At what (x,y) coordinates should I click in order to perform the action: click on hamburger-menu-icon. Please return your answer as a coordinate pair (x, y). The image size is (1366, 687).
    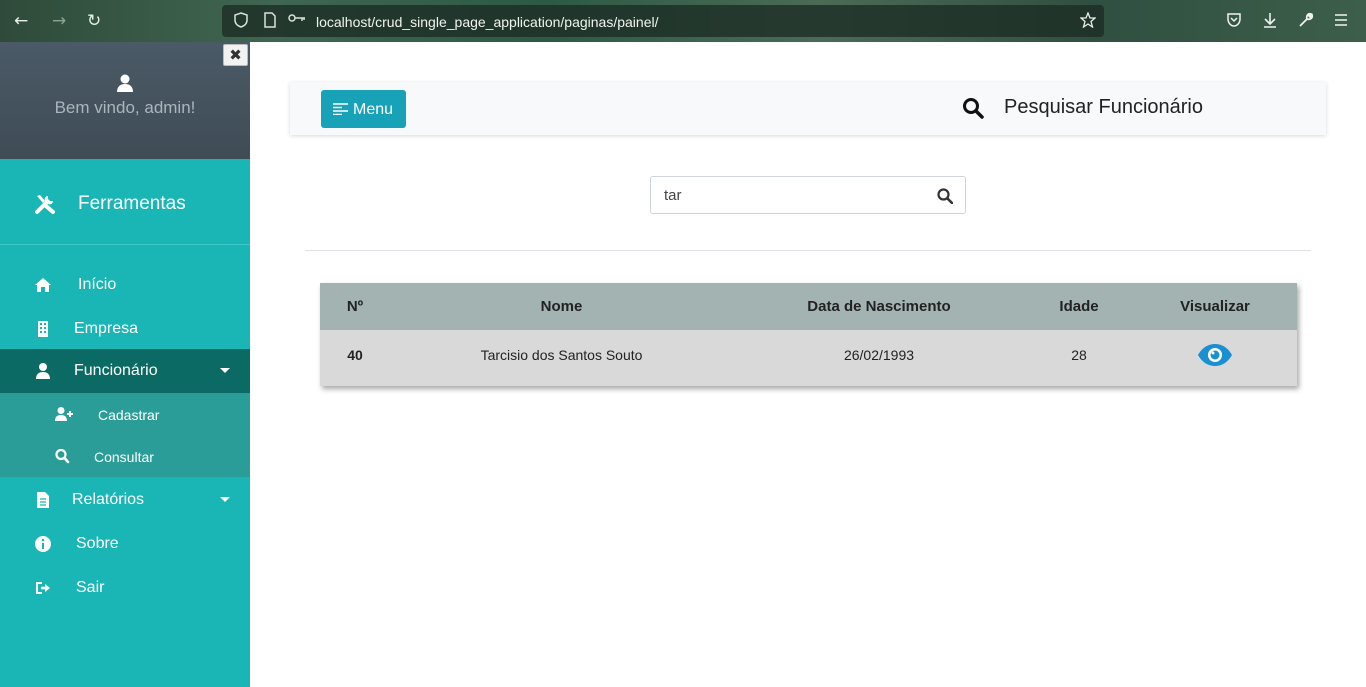
    Looking at the image, I should click on (1341, 22).